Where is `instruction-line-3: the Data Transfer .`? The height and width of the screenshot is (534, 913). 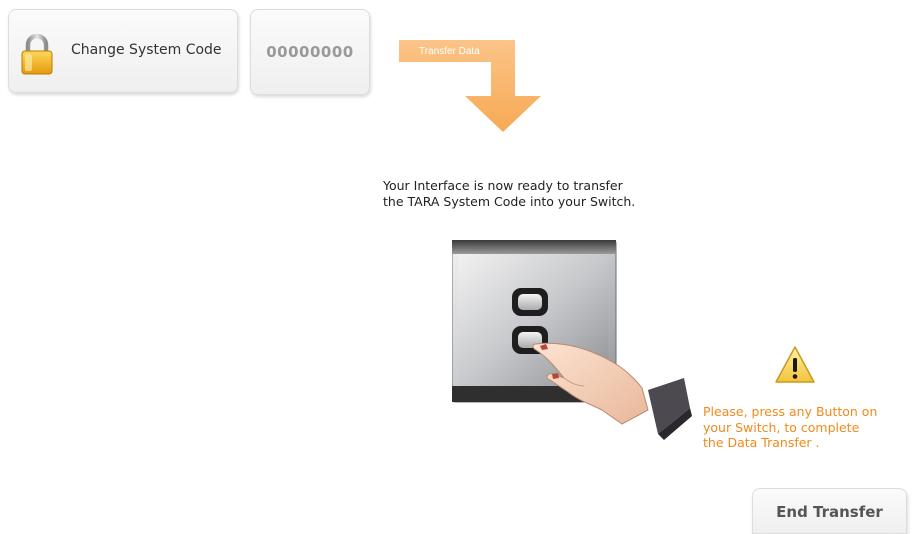 instruction-line-3: the Data Transfer . is located at coordinates (761, 442).